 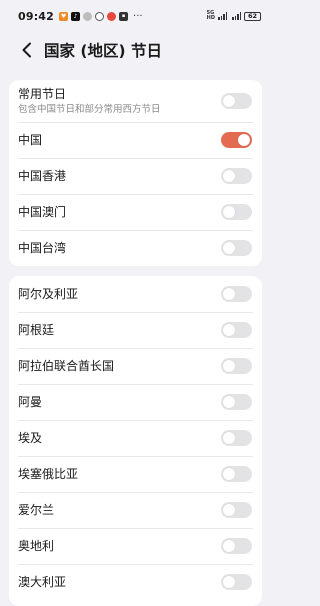 What do you see at coordinates (48, 293) in the screenshot?
I see `holiday-label: 阿尔及利亚` at bounding box center [48, 293].